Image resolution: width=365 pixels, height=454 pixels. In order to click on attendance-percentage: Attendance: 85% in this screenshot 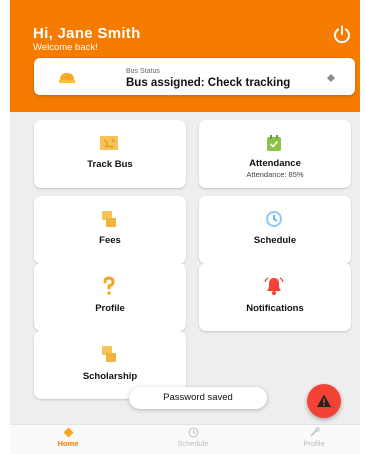, I will do `click(275, 174)`.